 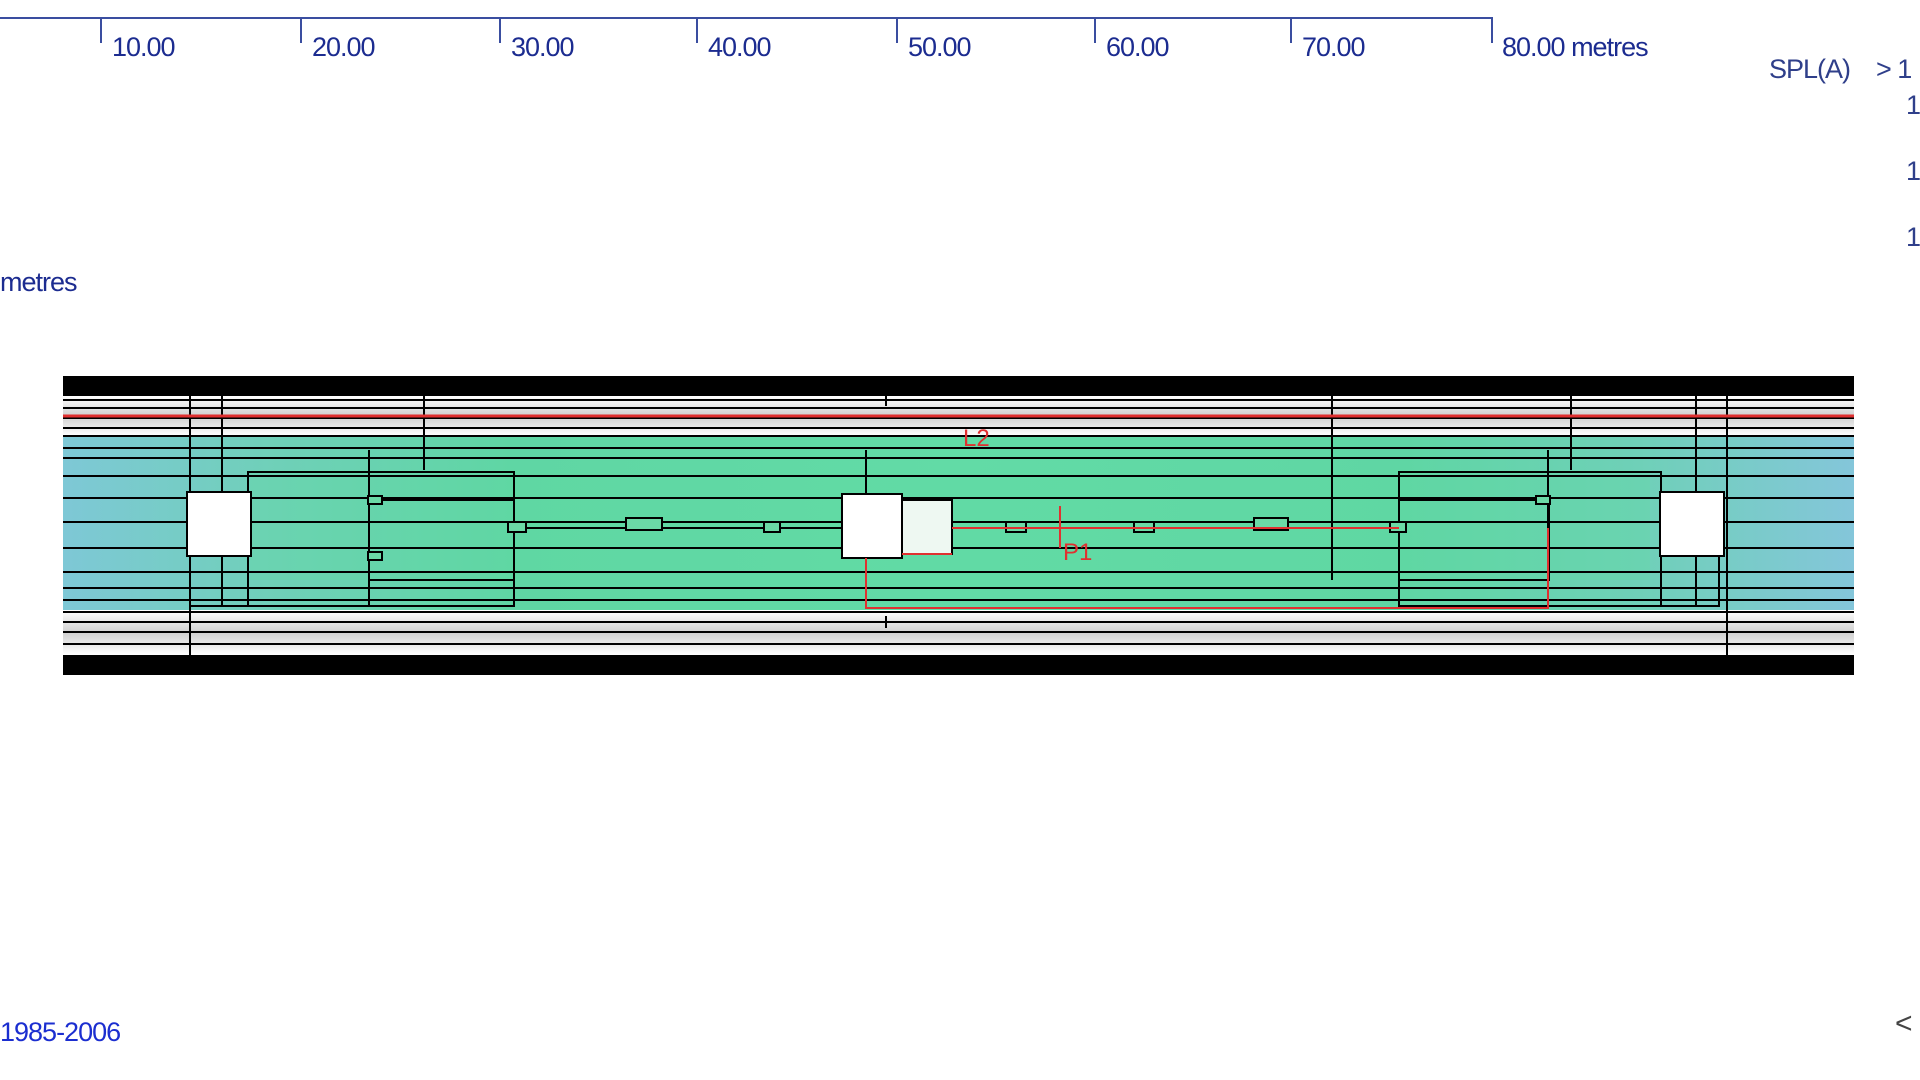 What do you see at coordinates (219, 524) in the screenshot?
I see `pillar-left` at bounding box center [219, 524].